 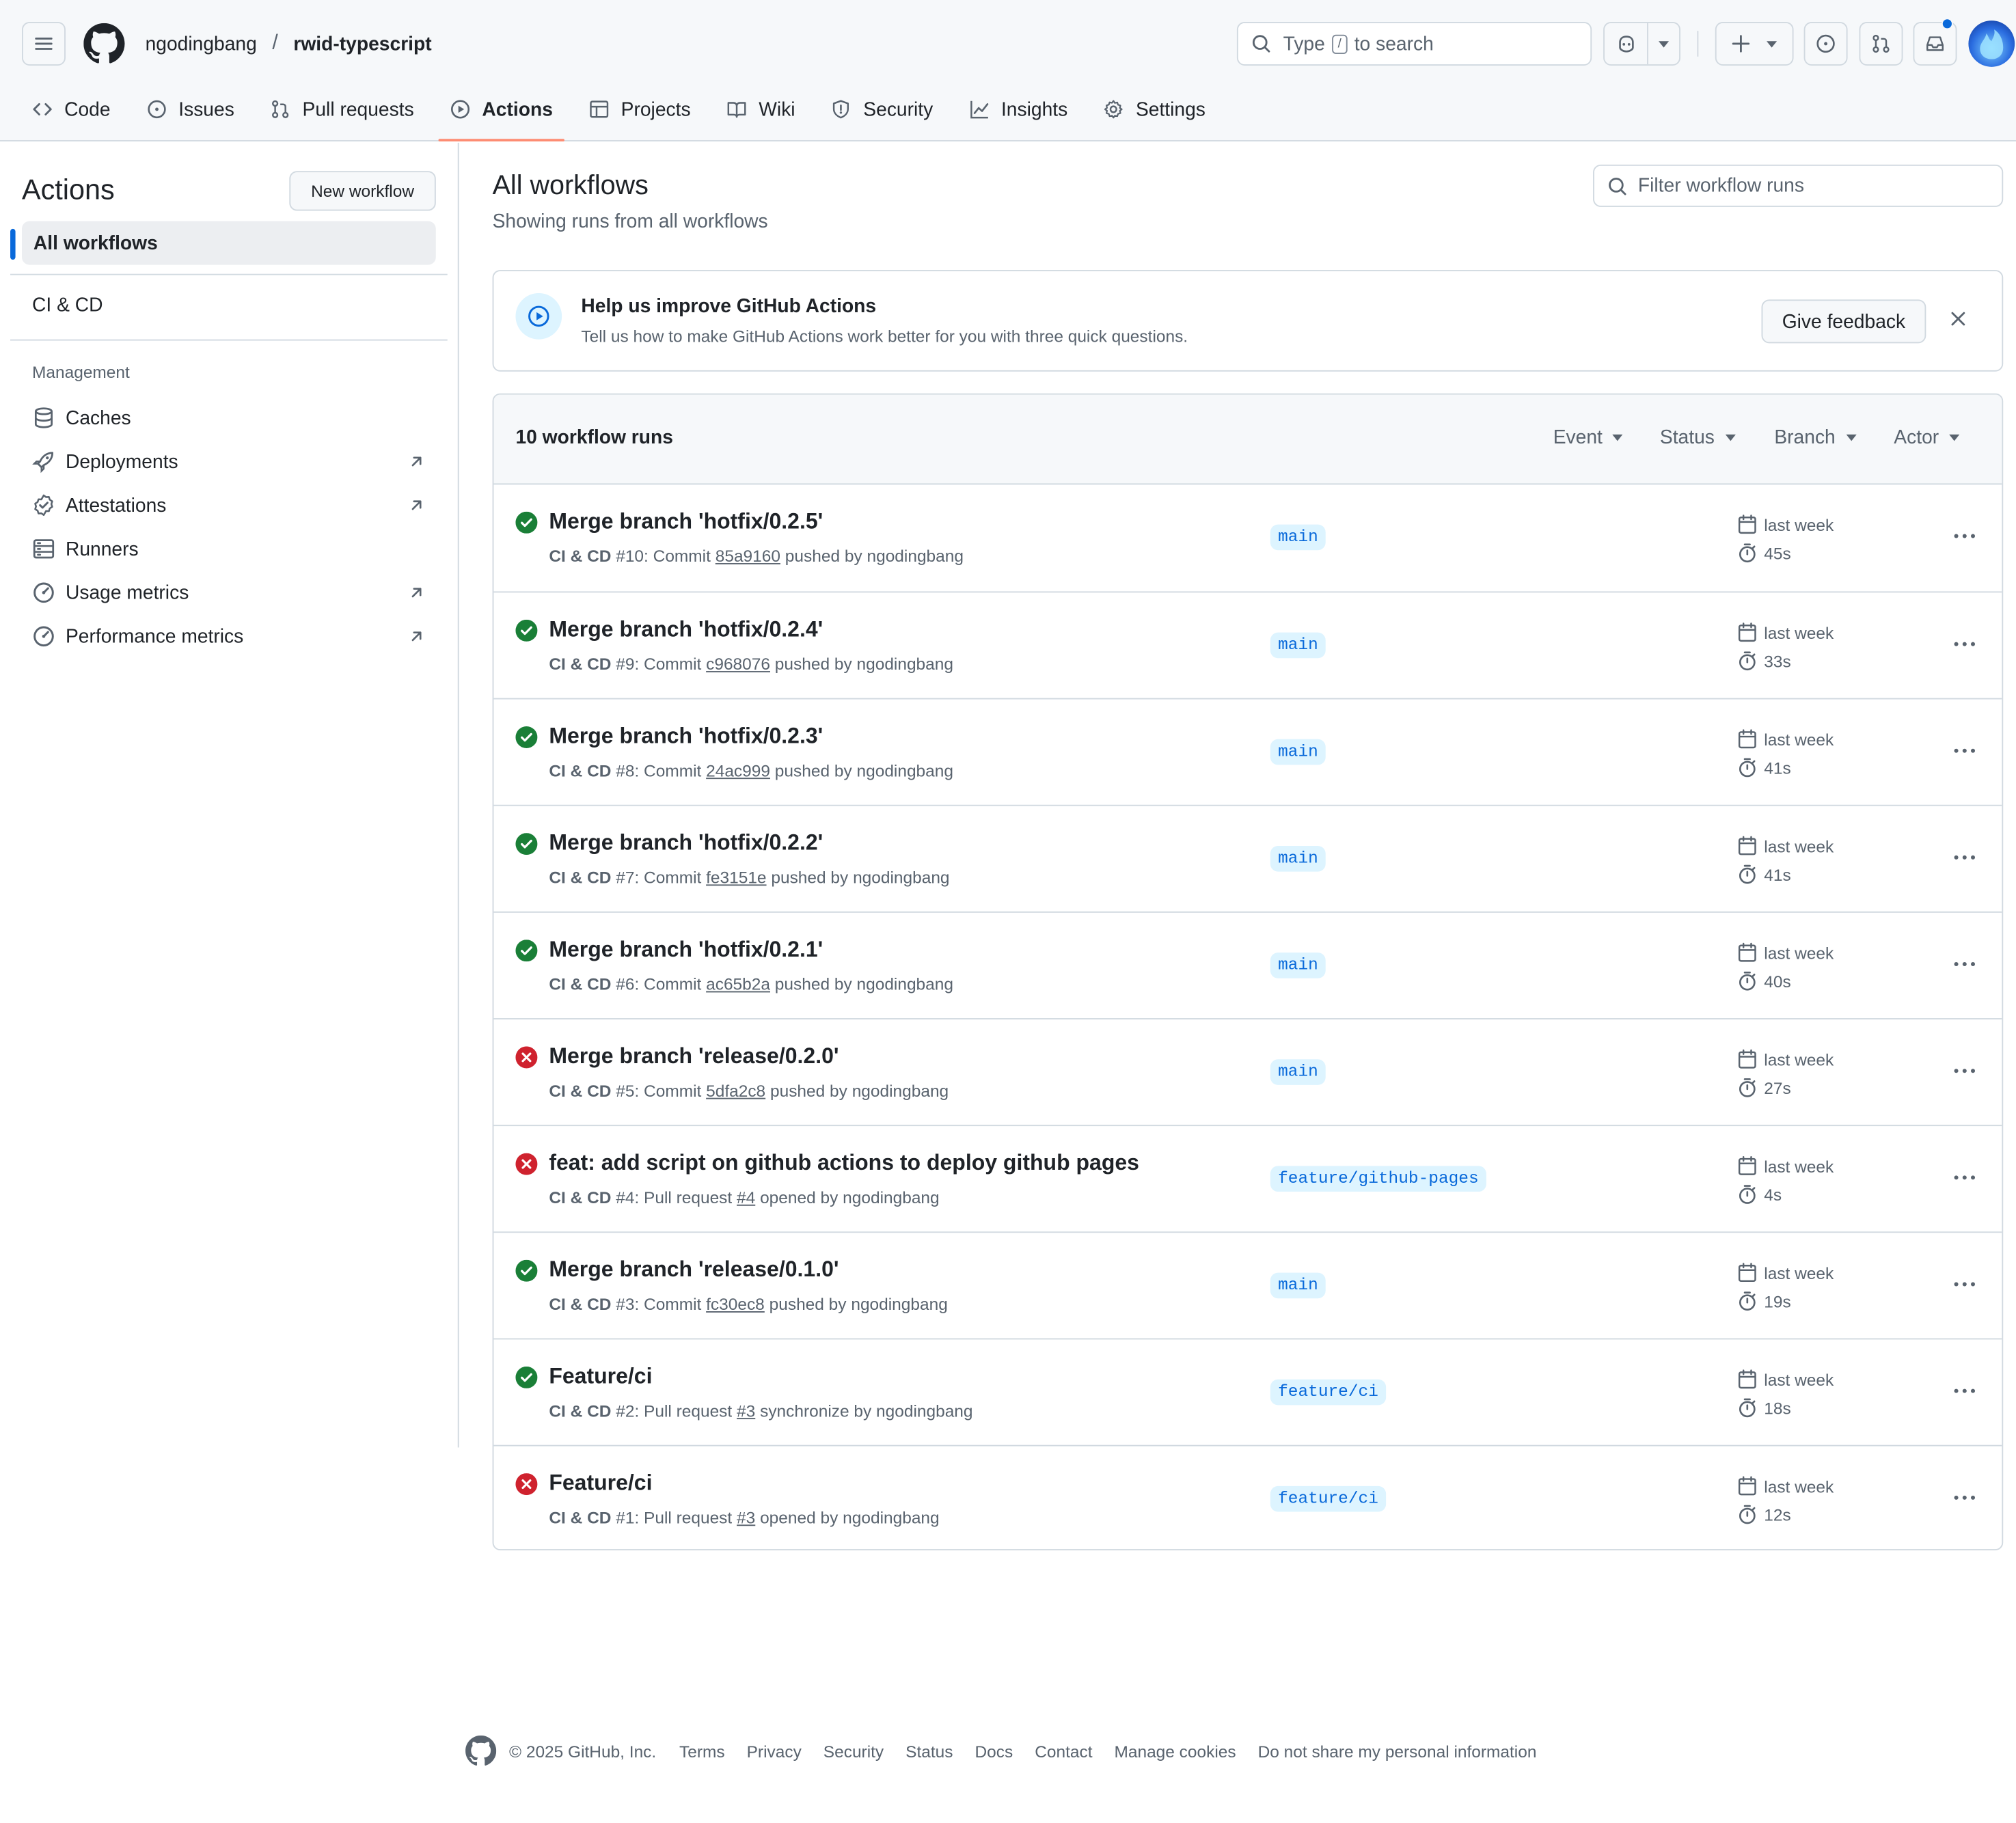 What do you see at coordinates (201, 44) in the screenshot?
I see `repo-owner-link: ngodingbang` at bounding box center [201, 44].